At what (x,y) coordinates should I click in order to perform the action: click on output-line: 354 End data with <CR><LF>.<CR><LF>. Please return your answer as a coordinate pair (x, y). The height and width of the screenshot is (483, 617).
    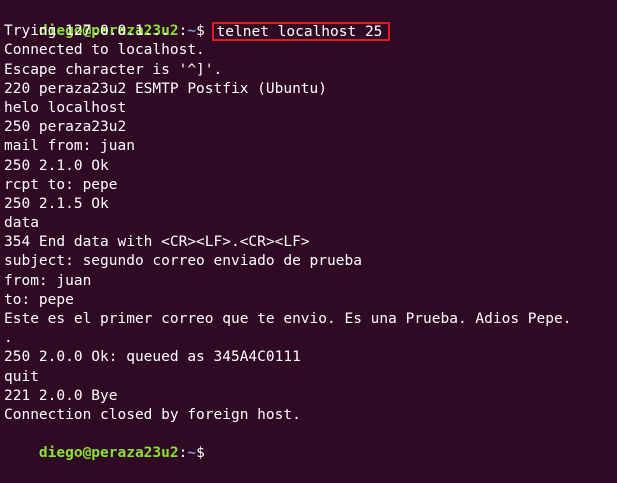
    Looking at the image, I should click on (157, 242).